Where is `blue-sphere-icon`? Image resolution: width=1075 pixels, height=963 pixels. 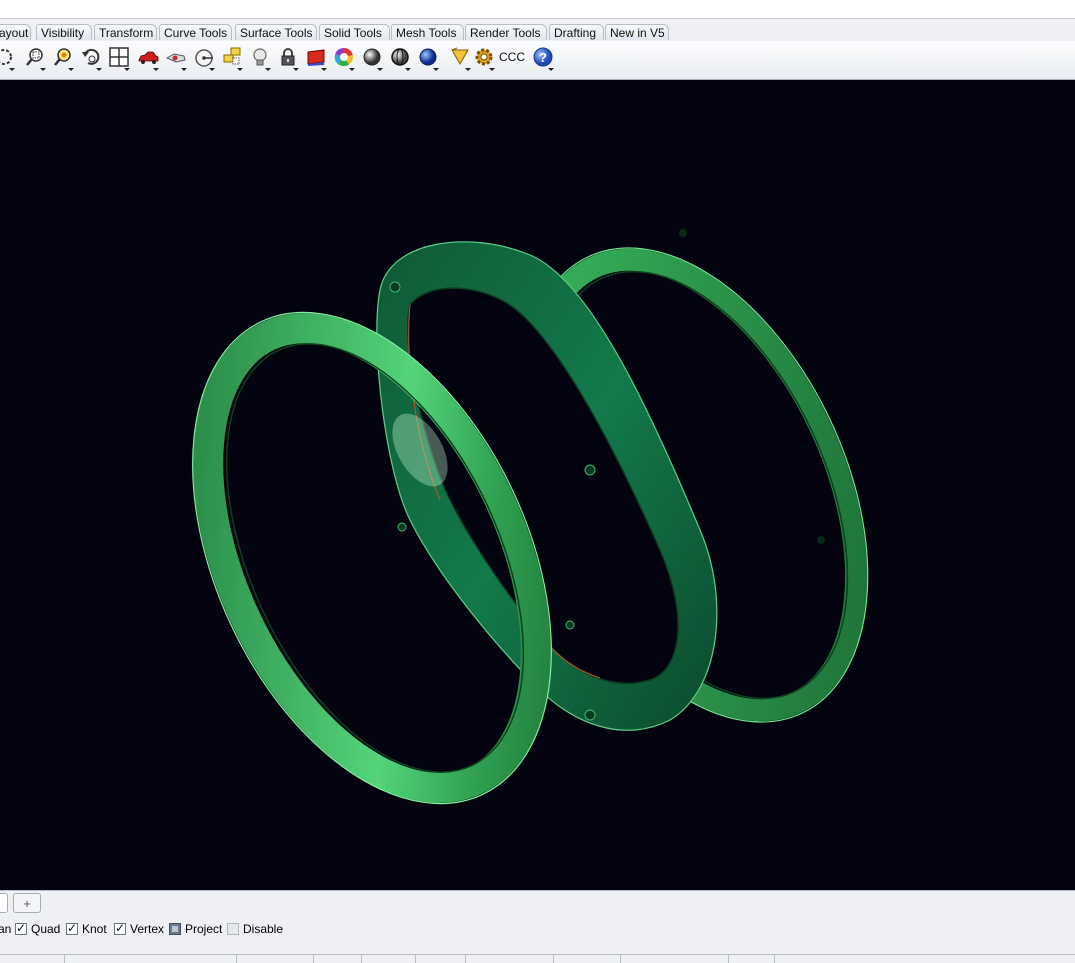
blue-sphere-icon is located at coordinates (428, 58).